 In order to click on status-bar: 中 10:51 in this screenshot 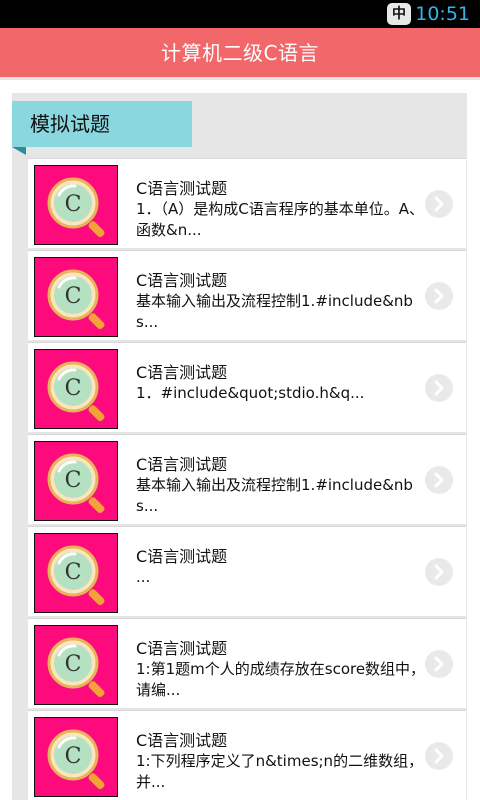, I will do `click(240, 14)`.